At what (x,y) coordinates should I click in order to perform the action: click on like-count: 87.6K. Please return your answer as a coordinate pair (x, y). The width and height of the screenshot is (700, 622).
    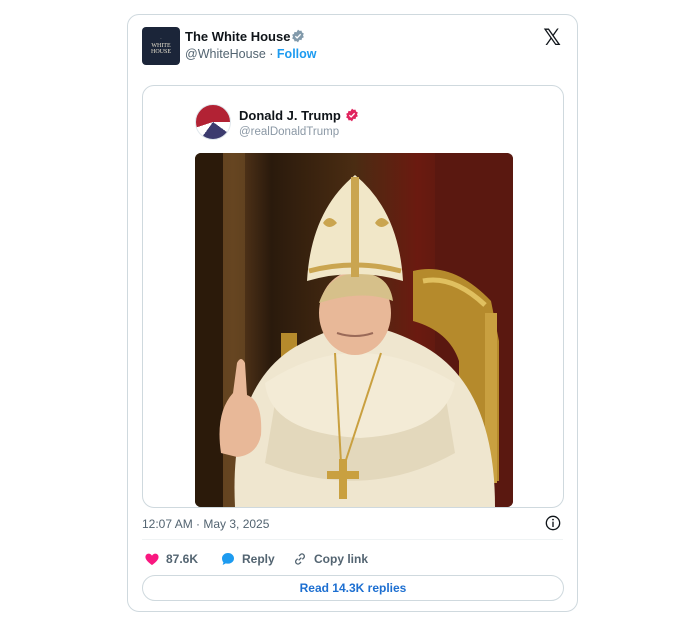
    Looking at the image, I should click on (182, 559).